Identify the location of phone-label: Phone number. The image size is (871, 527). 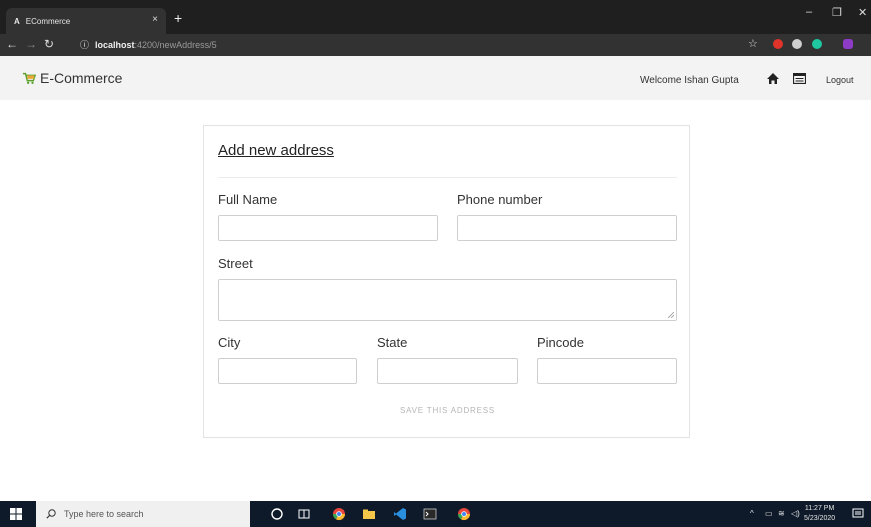
(500, 199).